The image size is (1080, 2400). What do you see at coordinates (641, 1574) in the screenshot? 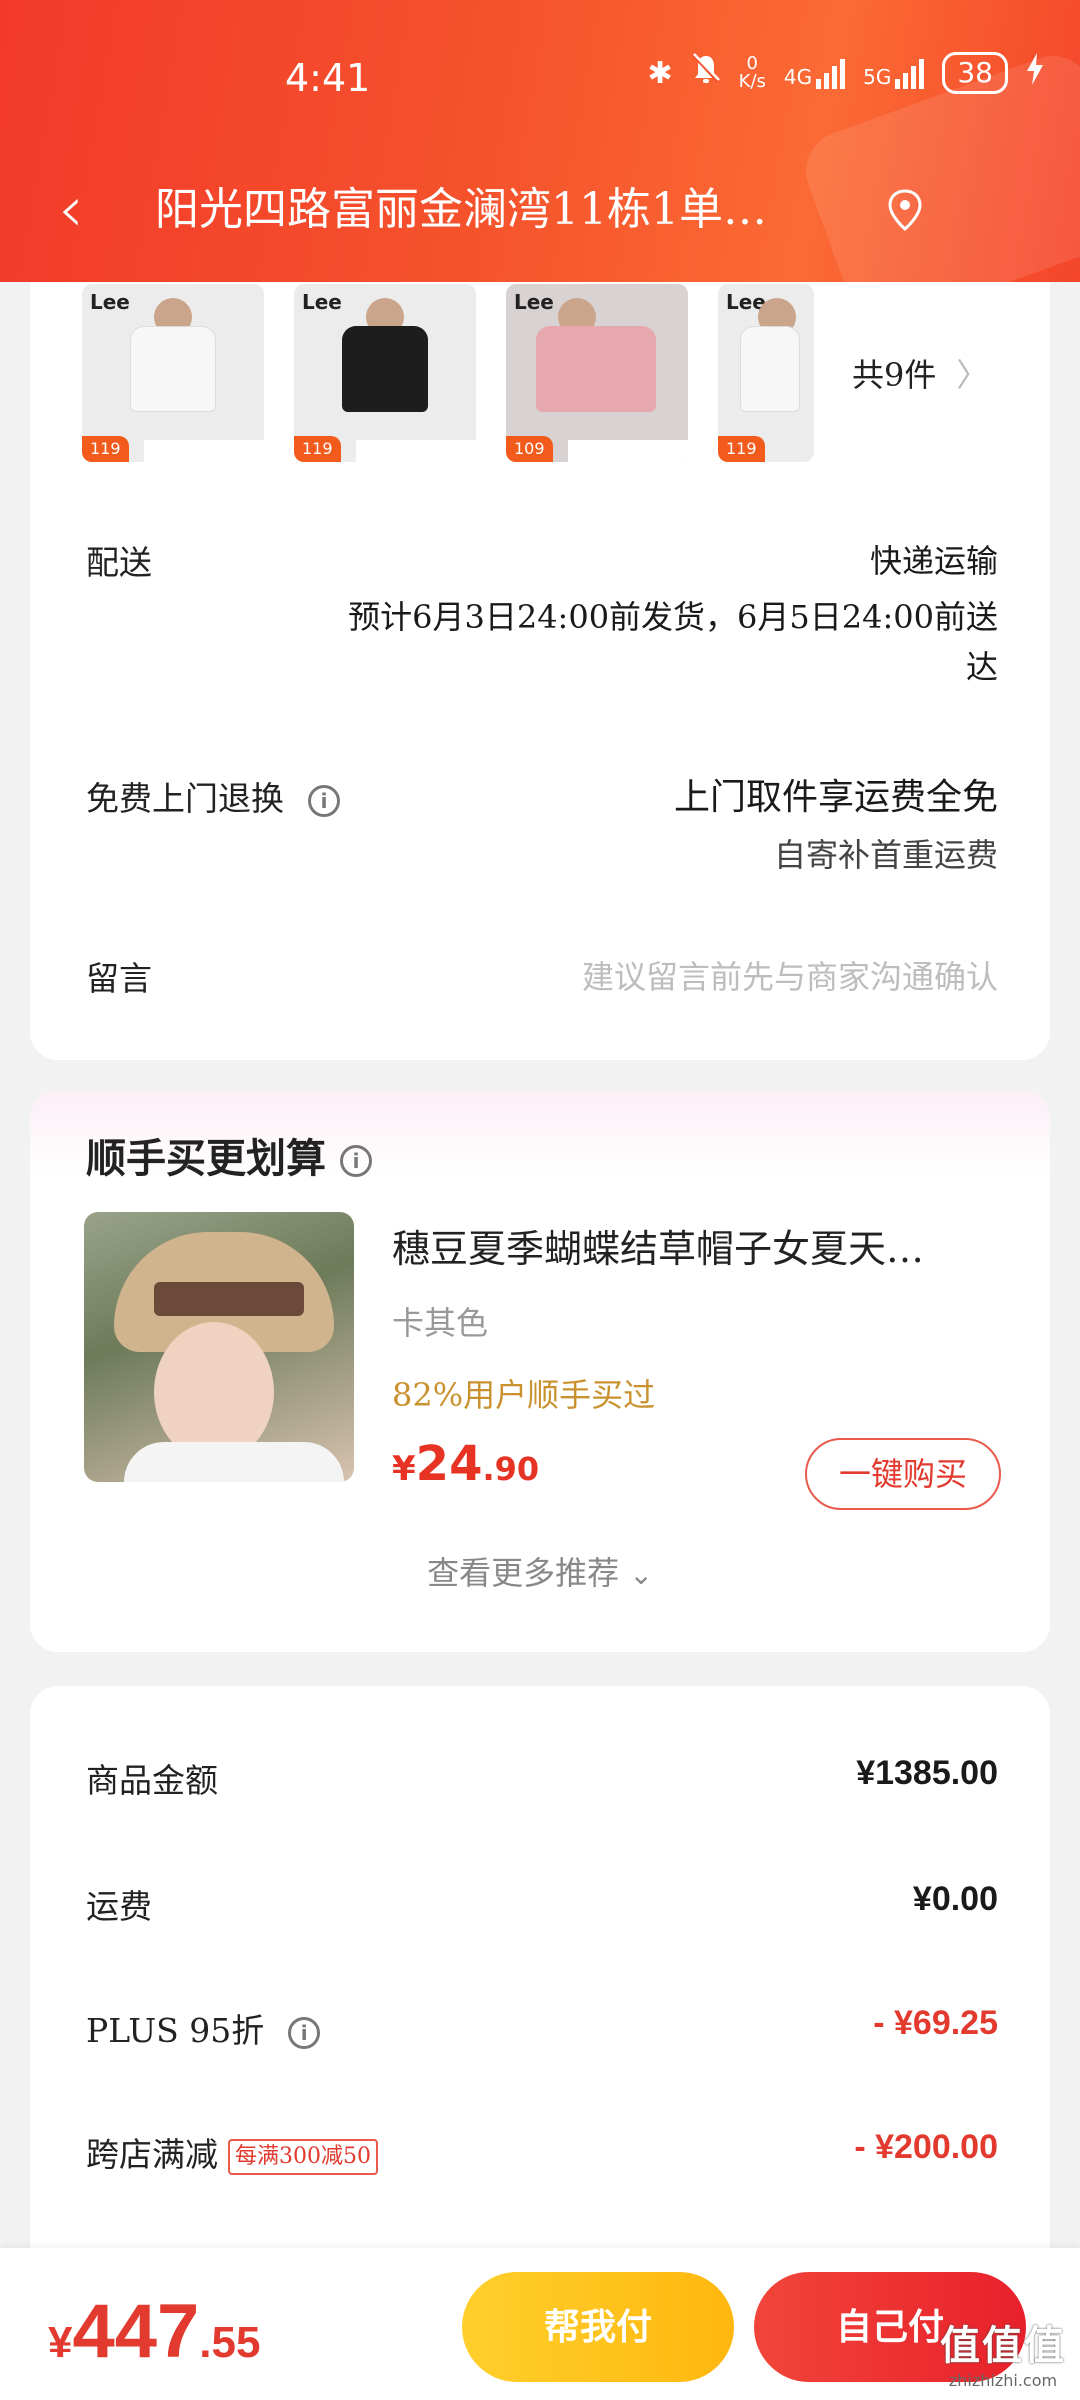
I see `chevron-down-icon: ⌄` at bounding box center [641, 1574].